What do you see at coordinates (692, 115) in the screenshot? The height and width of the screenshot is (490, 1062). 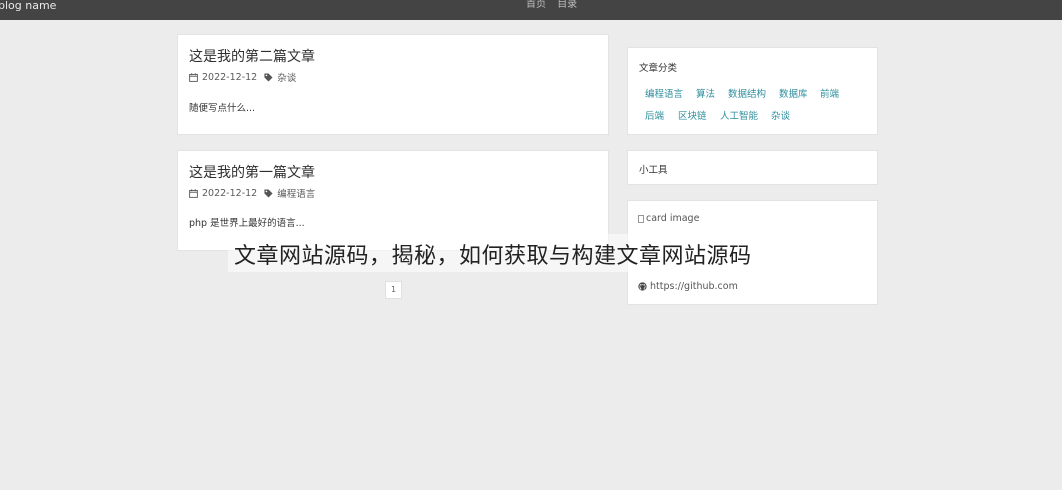 I see `category-link: 区块链` at bounding box center [692, 115].